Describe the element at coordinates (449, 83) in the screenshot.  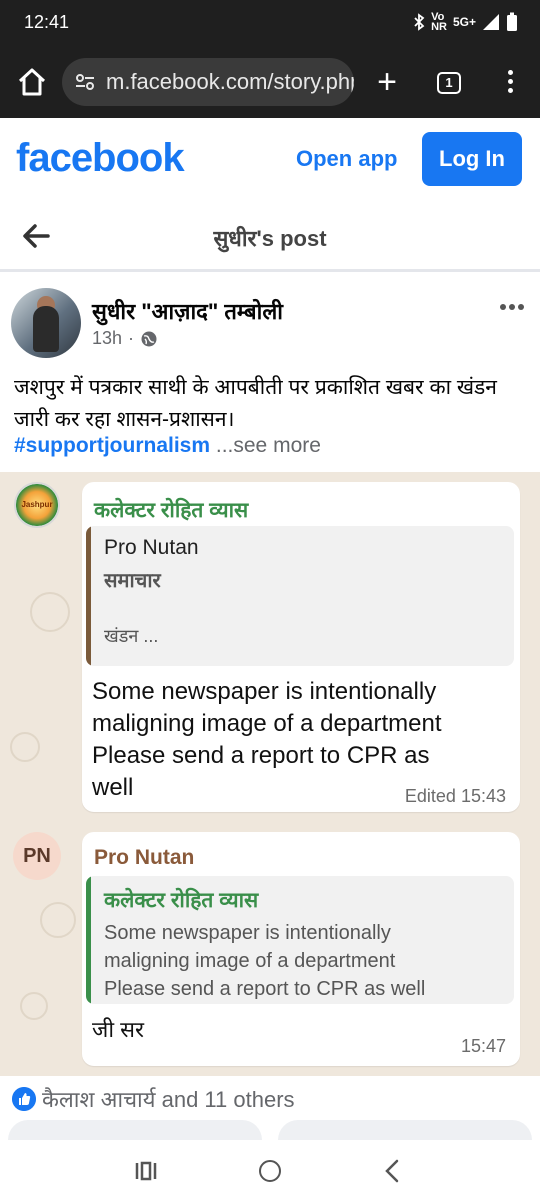
I see `tabs-icon: 1` at that location.